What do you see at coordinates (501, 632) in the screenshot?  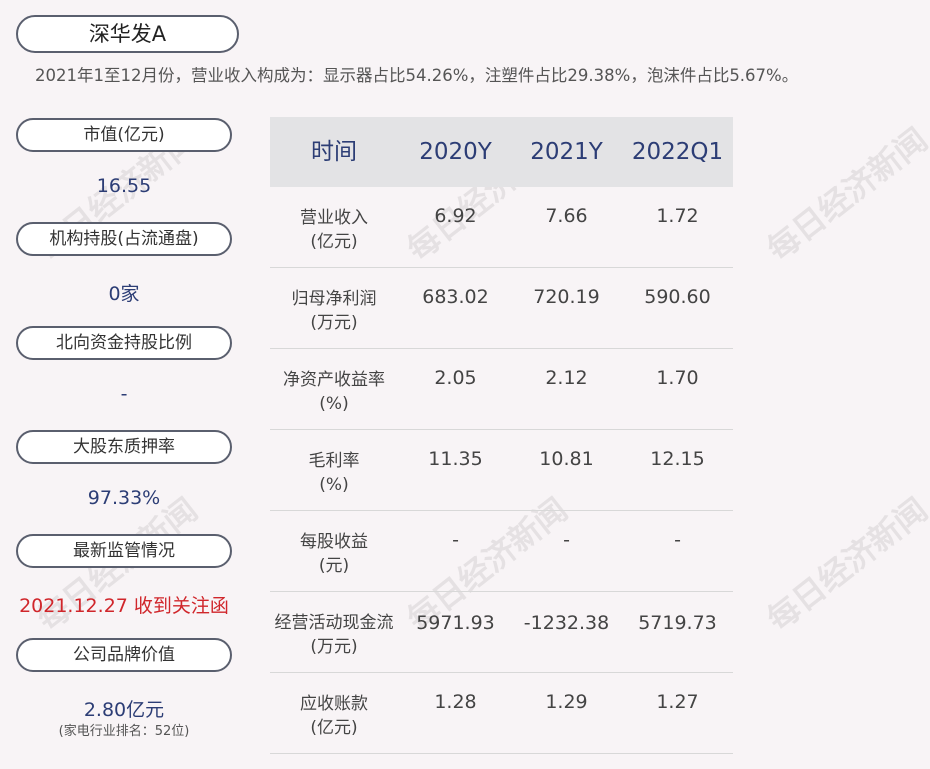 I see `table-row: 经营活动现金流 (万元) 5971.93 -1232.38 5719.73` at bounding box center [501, 632].